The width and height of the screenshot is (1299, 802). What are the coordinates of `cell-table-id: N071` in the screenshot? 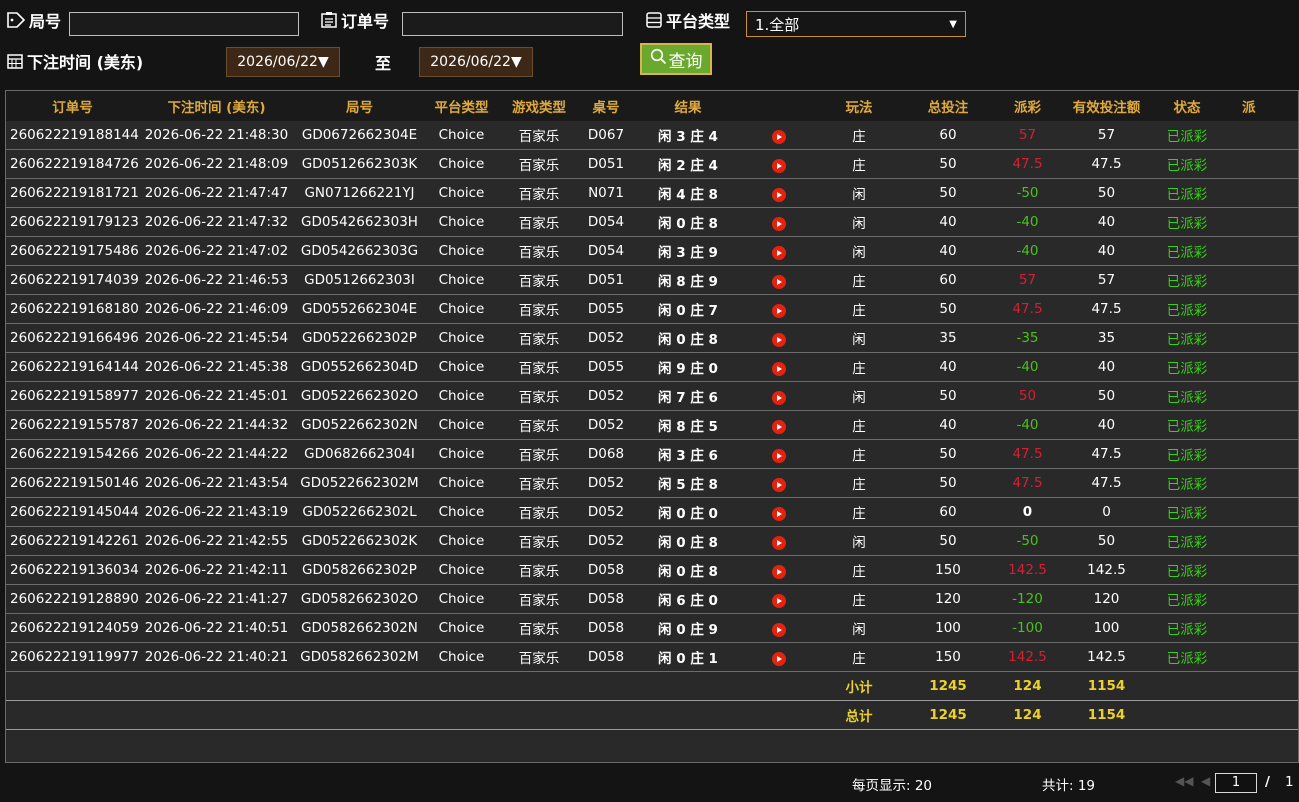 It's located at (606, 193).